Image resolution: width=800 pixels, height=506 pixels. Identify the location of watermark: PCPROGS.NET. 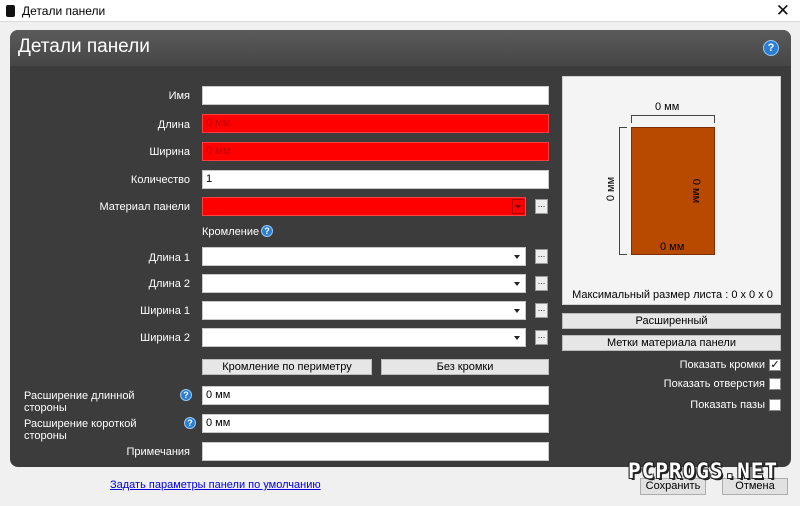
(703, 471).